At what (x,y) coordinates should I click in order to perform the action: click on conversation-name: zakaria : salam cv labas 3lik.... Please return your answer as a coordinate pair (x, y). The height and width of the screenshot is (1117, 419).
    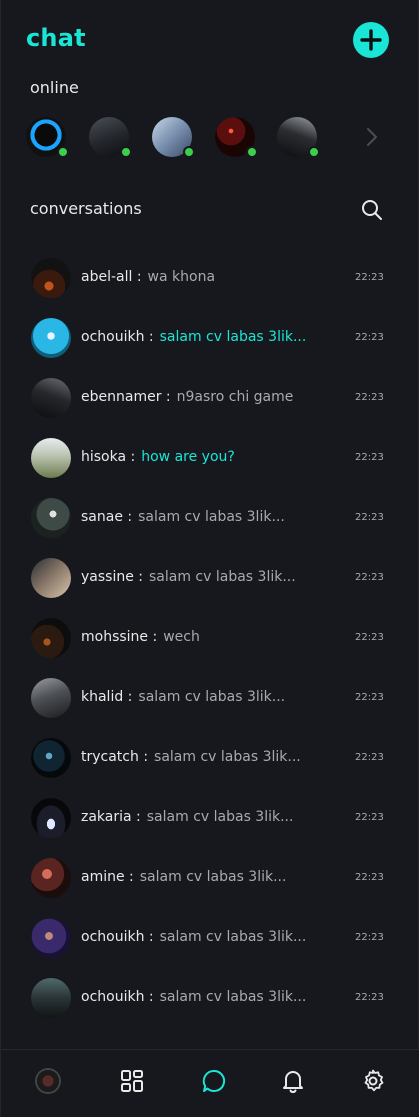
    Looking at the image, I should click on (187, 817).